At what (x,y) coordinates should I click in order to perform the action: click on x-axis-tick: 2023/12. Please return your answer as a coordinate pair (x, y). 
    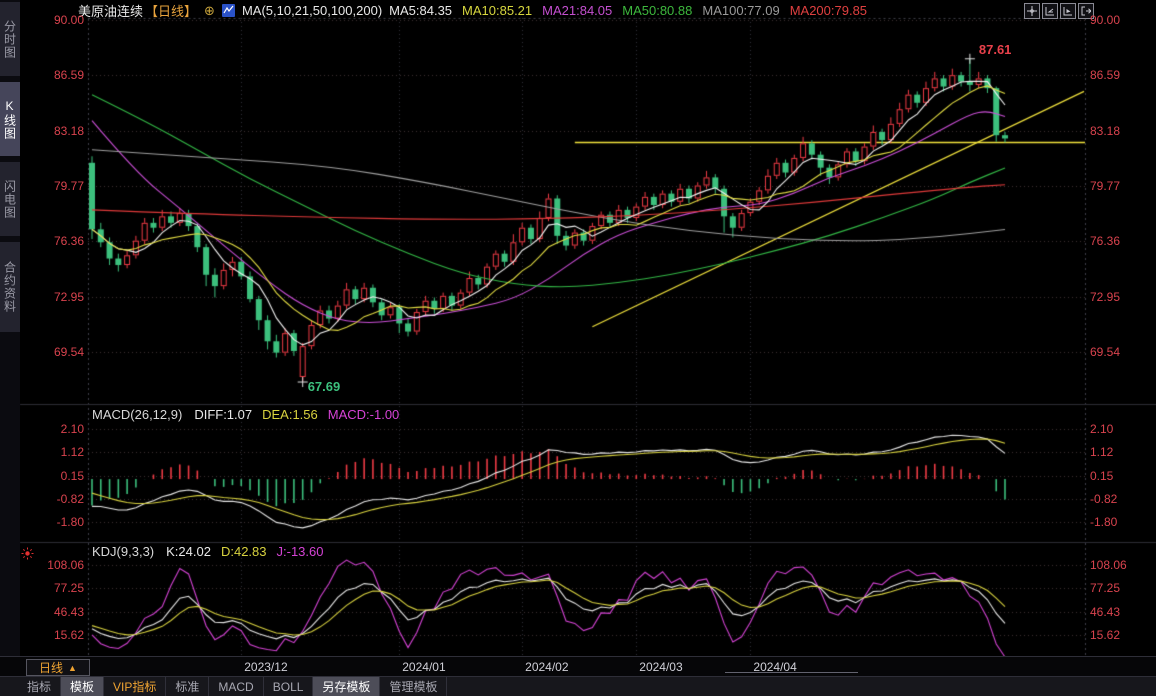
    Looking at the image, I should click on (266, 667).